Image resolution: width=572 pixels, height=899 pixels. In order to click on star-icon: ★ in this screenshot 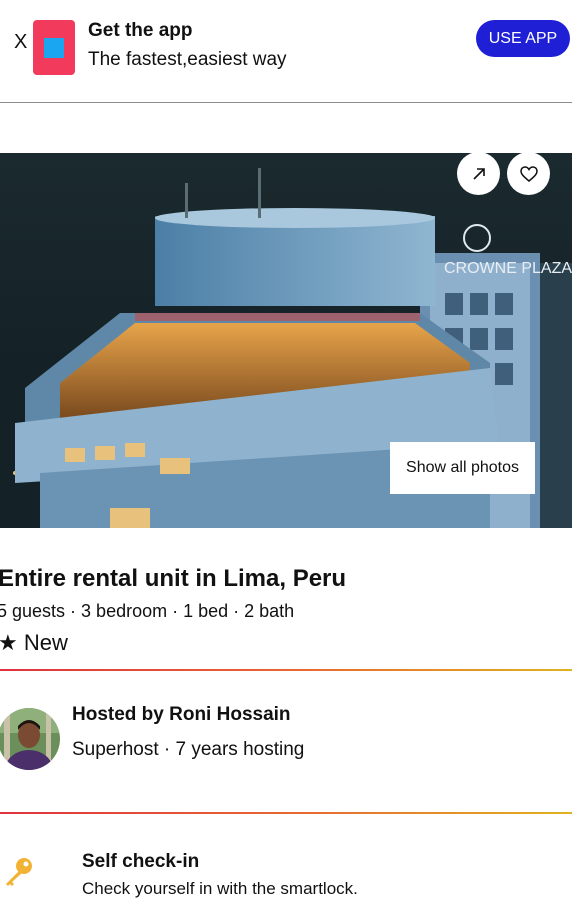, I will do `click(9, 642)`.